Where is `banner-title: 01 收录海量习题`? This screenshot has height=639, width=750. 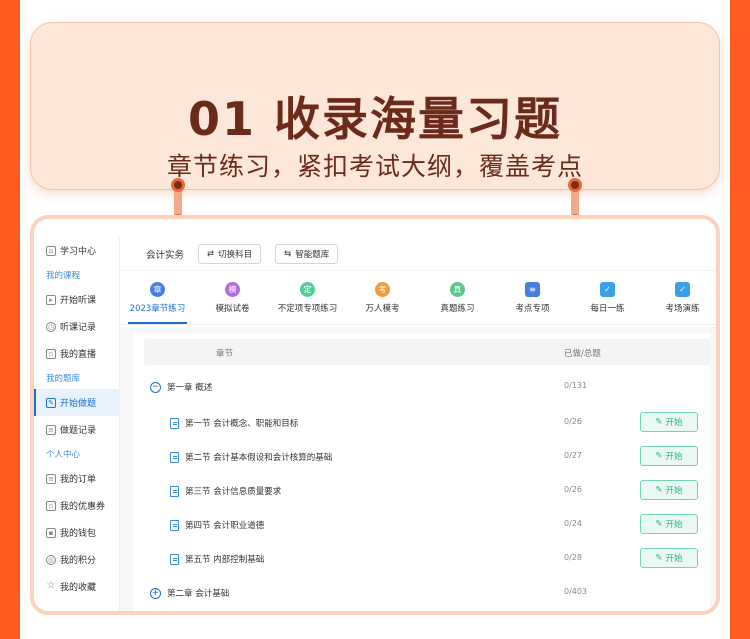
banner-title: 01 收录海量习题 is located at coordinates (375, 119).